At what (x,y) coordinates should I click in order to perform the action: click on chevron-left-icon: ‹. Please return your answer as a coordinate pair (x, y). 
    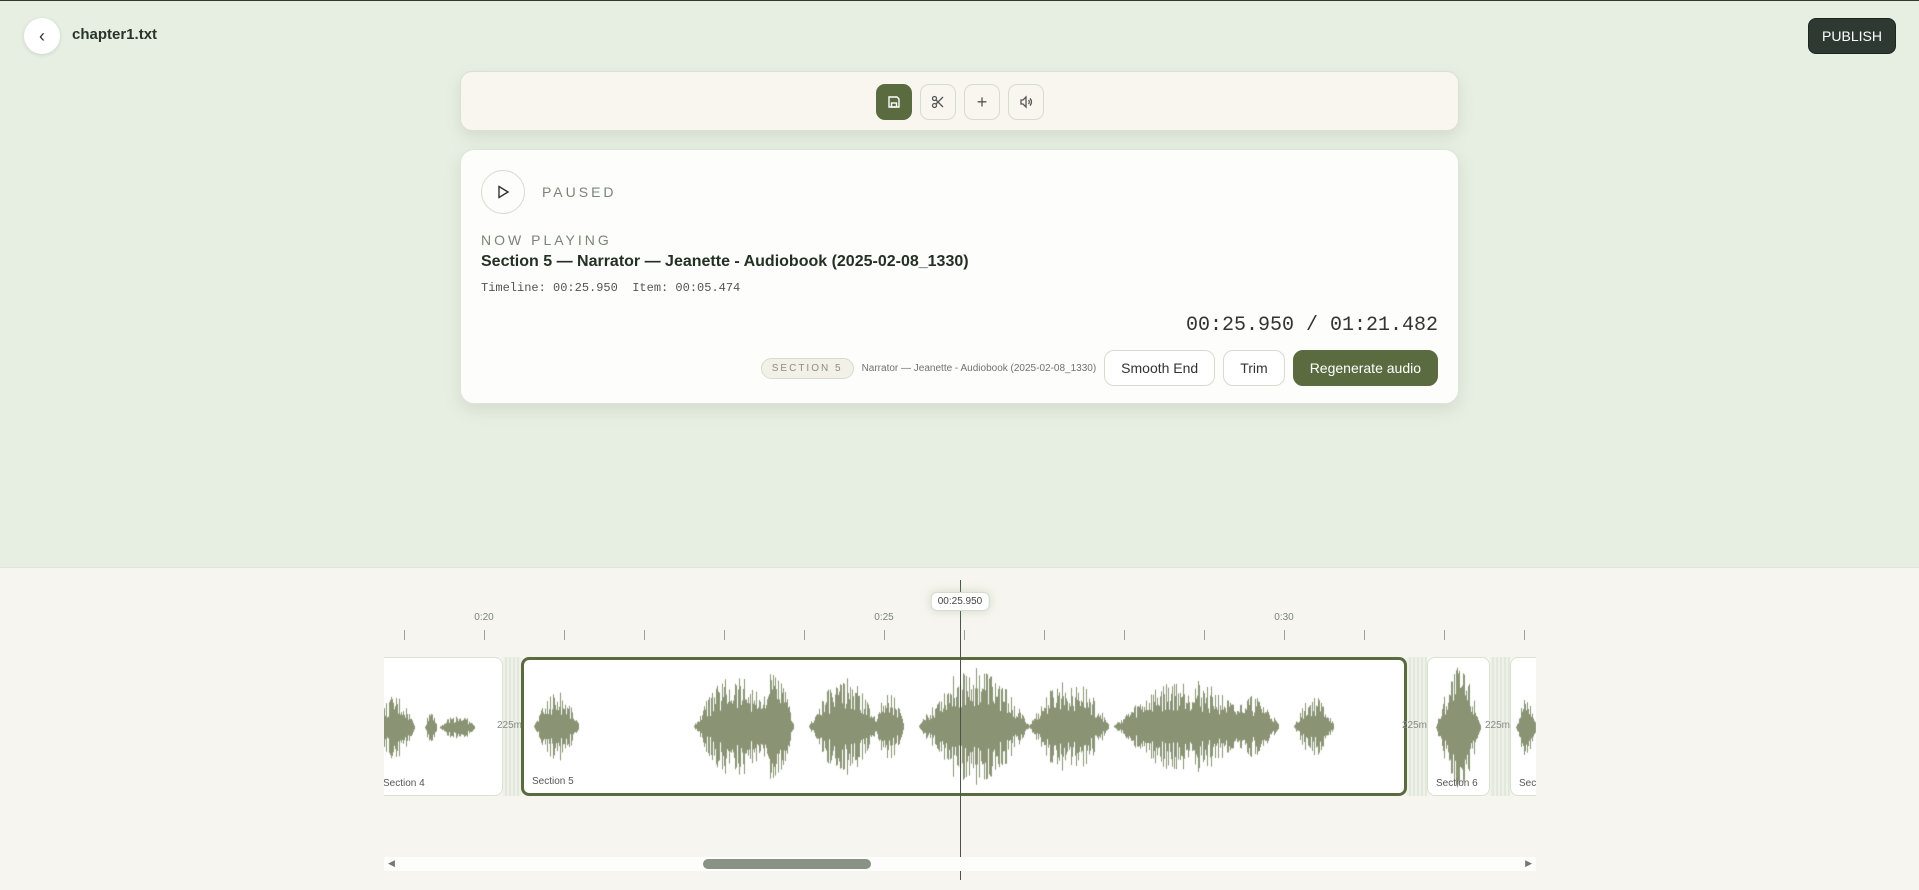
    Looking at the image, I should click on (42, 35).